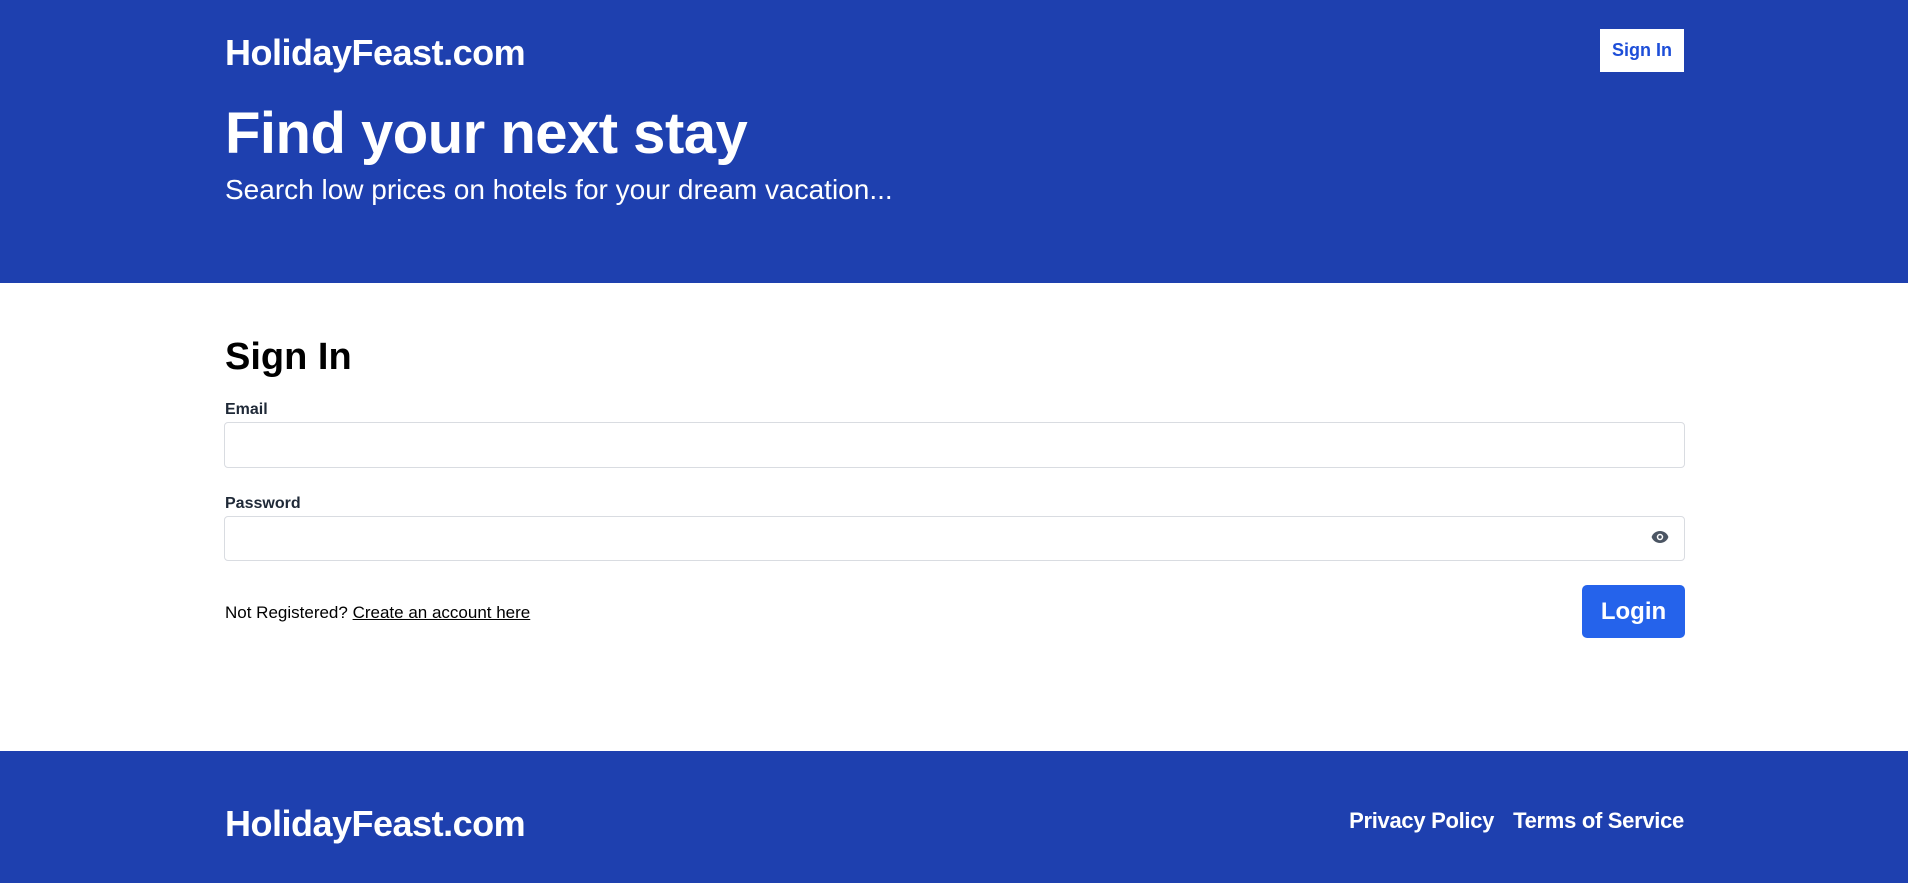 The height and width of the screenshot is (883, 1908). Describe the element at coordinates (1633, 611) in the screenshot. I see `login-button: Login` at that location.